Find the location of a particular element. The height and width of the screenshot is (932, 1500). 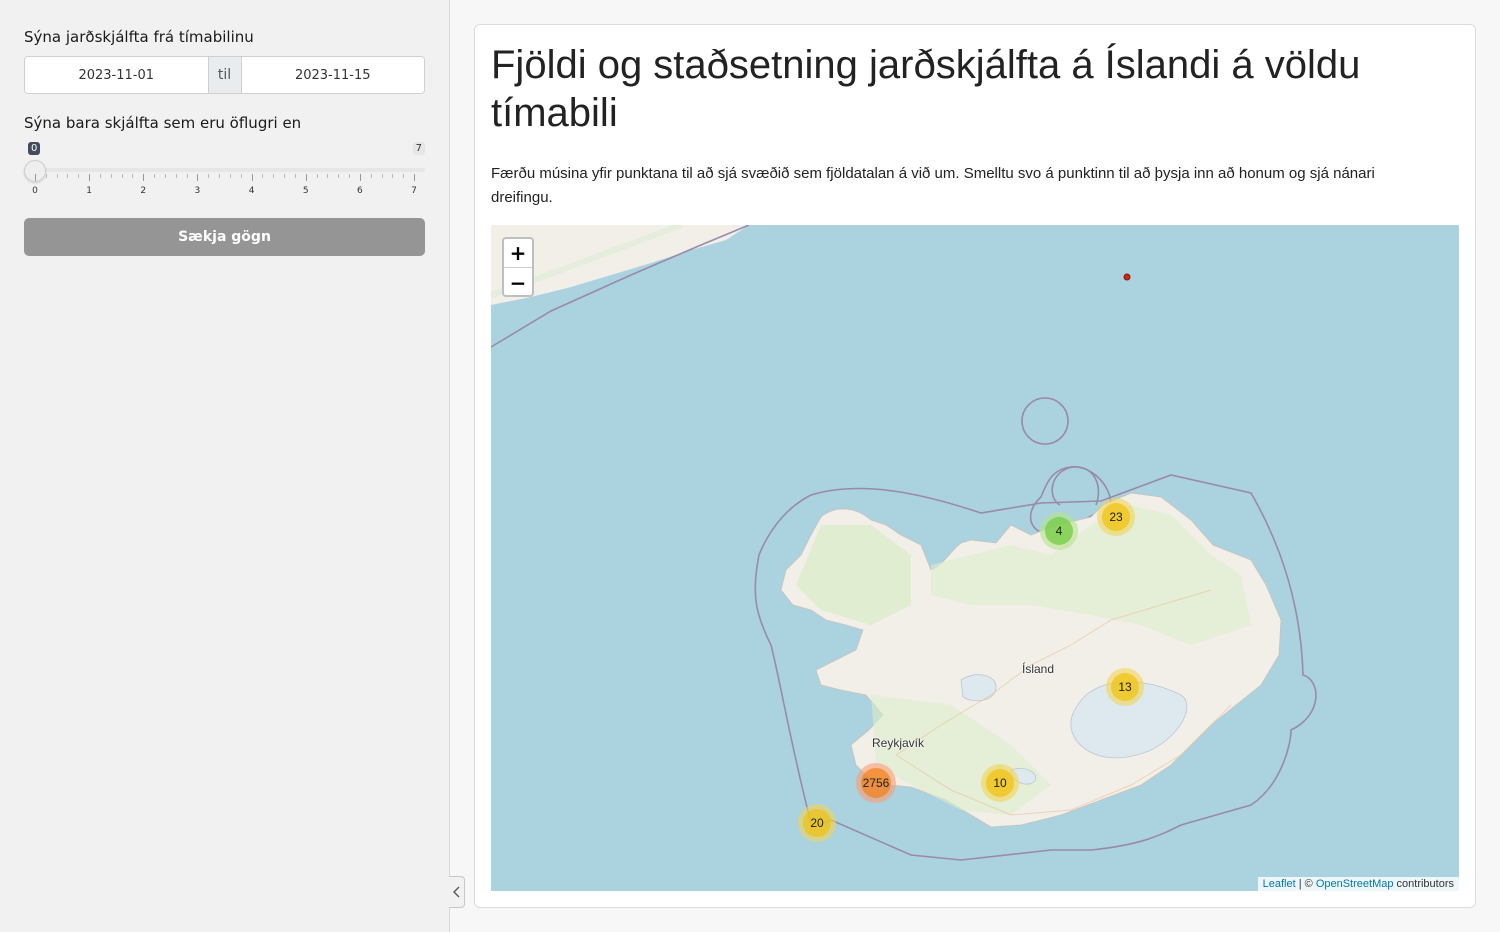

magnitude-label: Sýna bara skjálfta sem eru öflugri en is located at coordinates (163, 123).